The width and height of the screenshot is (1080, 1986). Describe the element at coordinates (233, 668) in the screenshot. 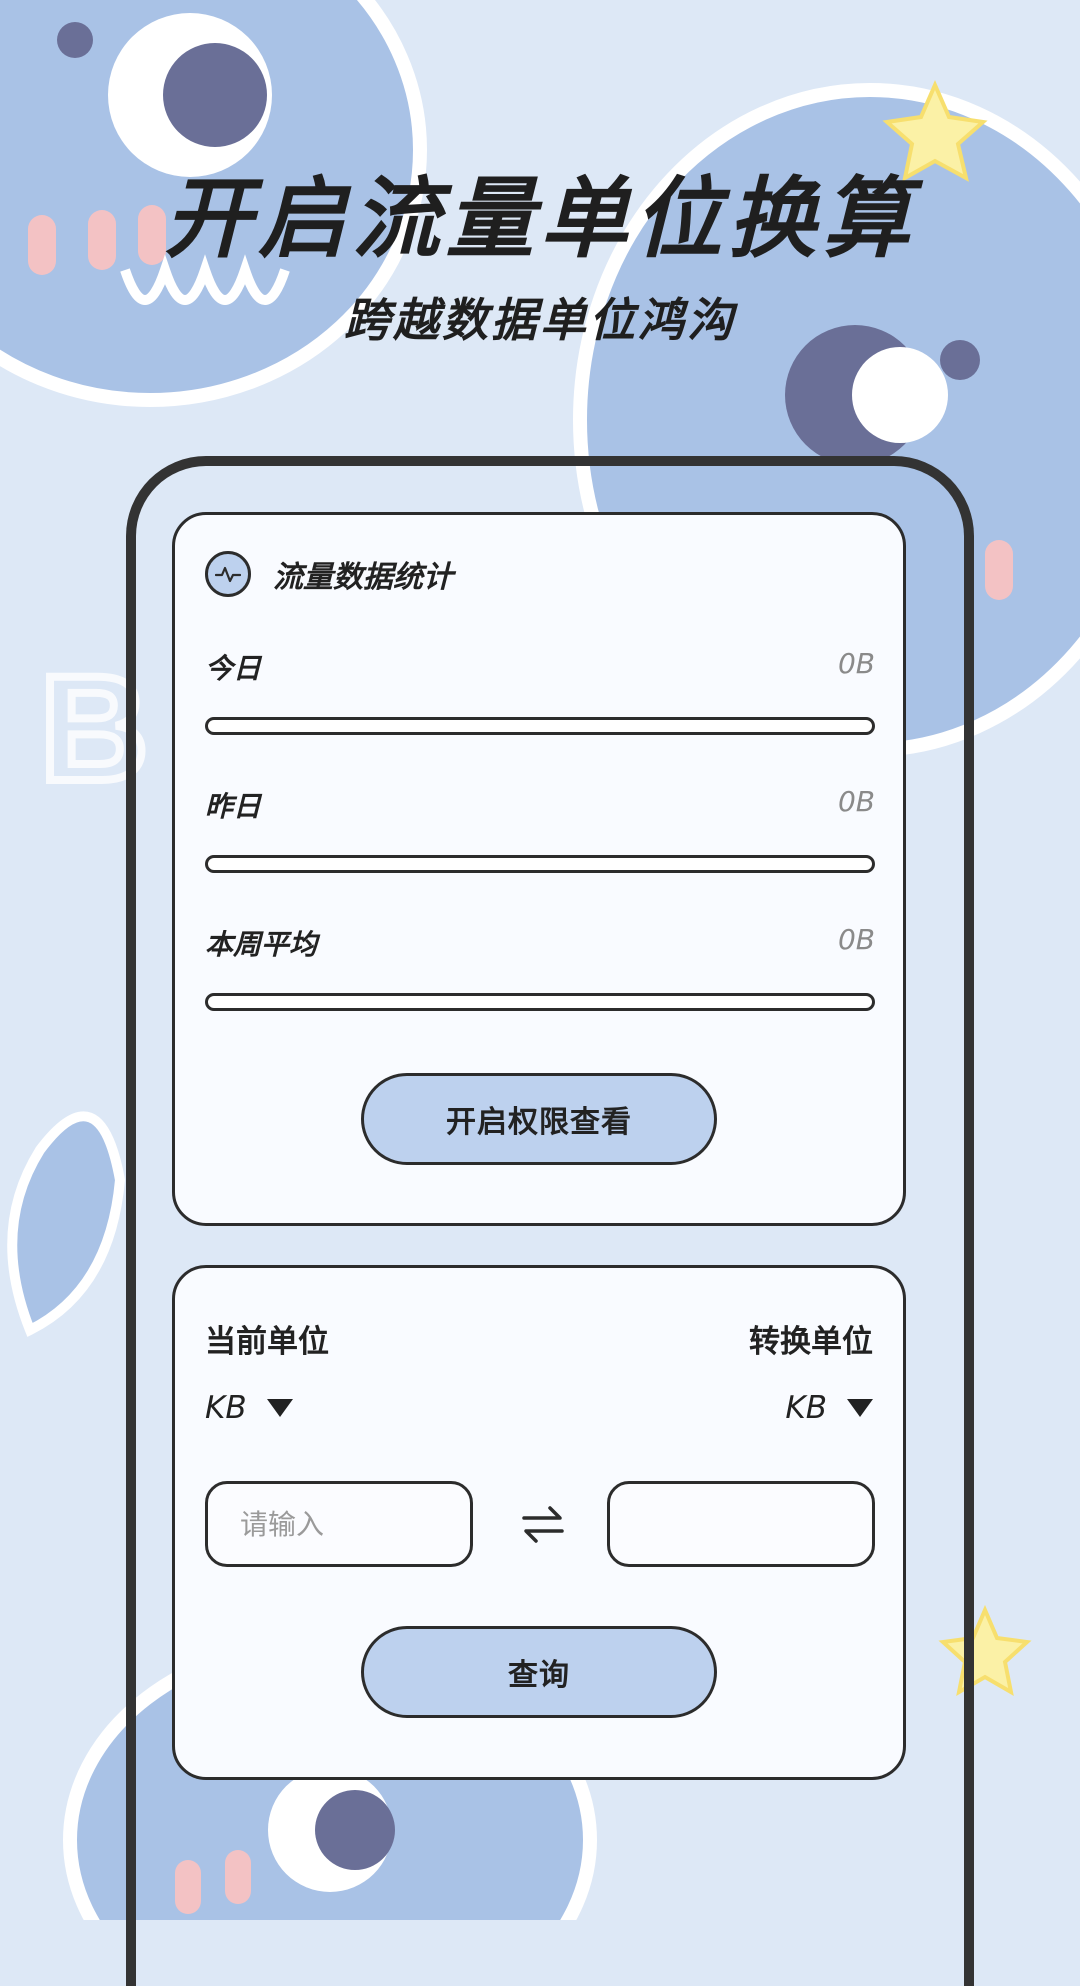

I see `stat-label: 今日` at that location.